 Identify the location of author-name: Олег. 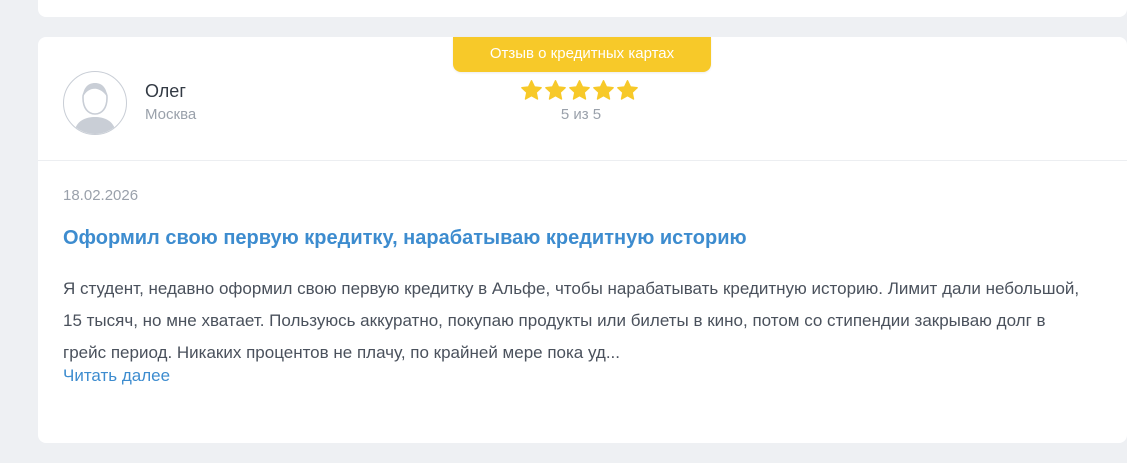
(165, 91).